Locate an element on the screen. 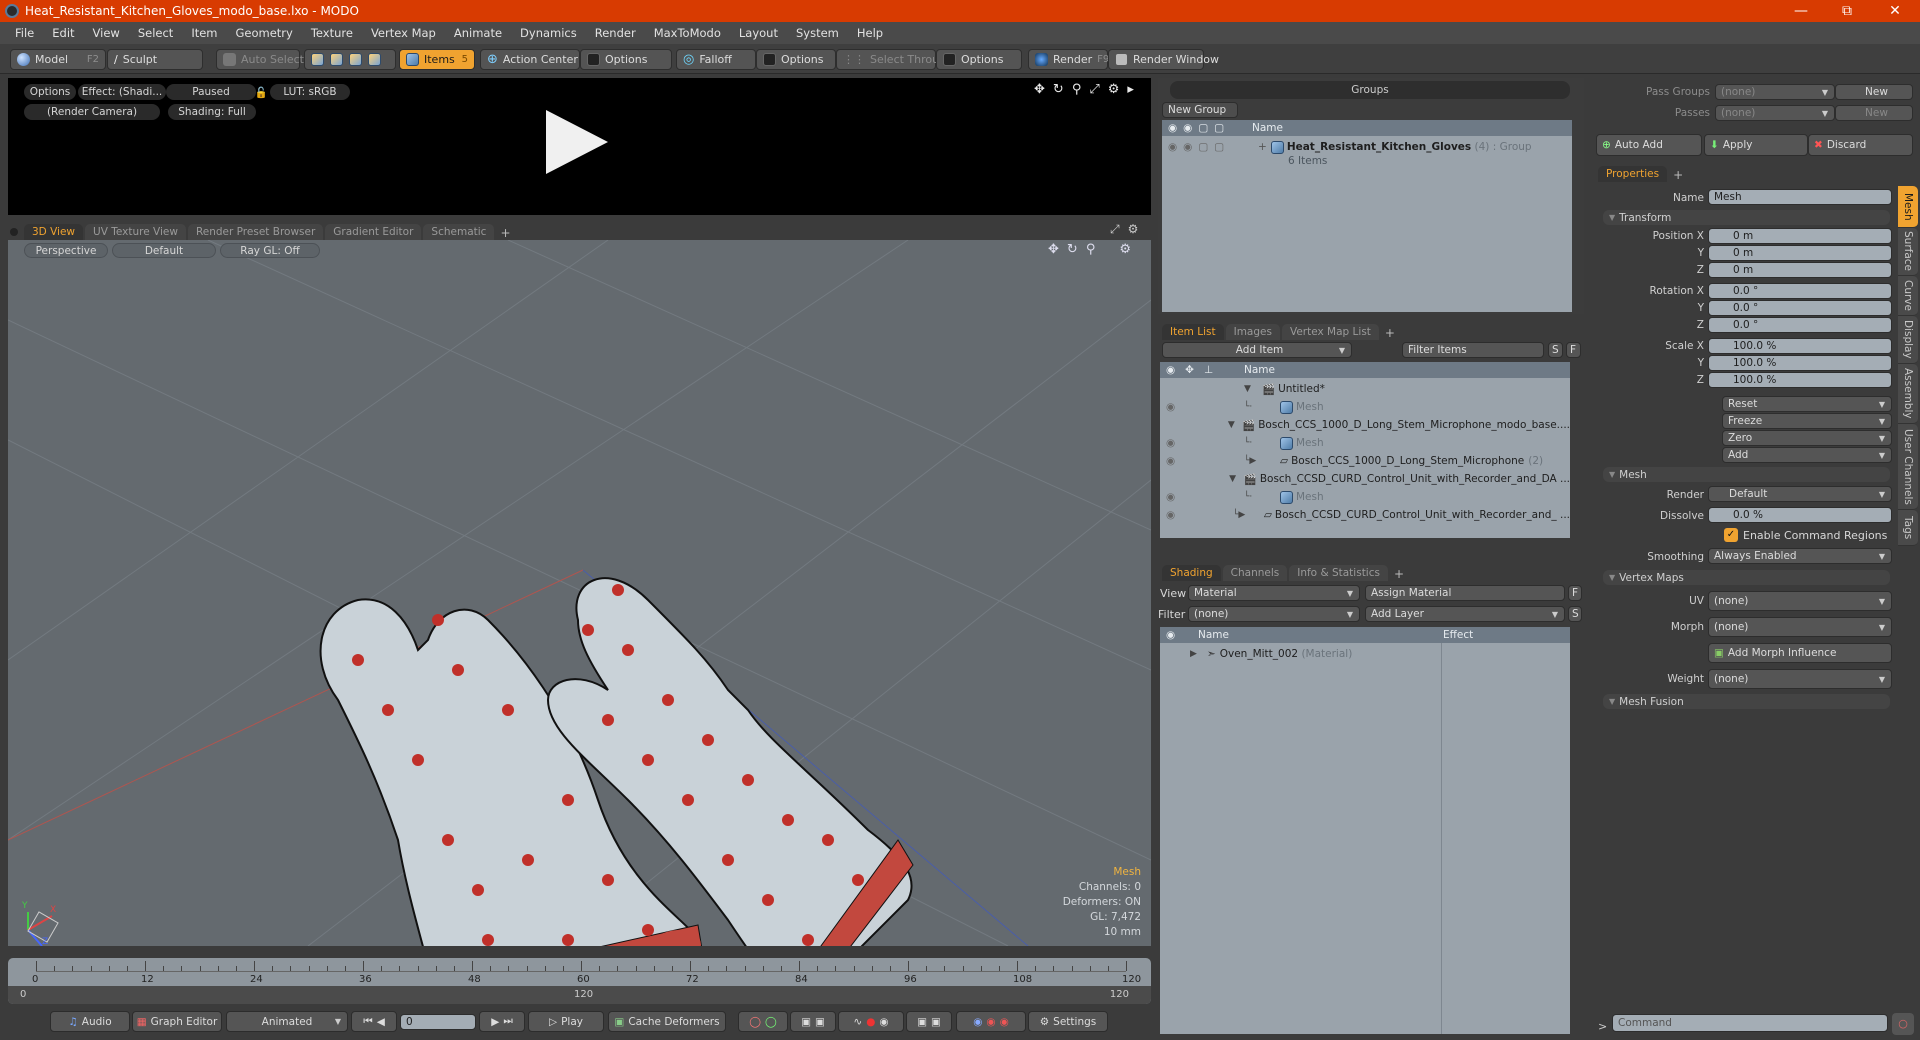 Image resolution: width=1920 pixels, height=1040 pixels. select-through-options-button: Options is located at coordinates (979, 59).